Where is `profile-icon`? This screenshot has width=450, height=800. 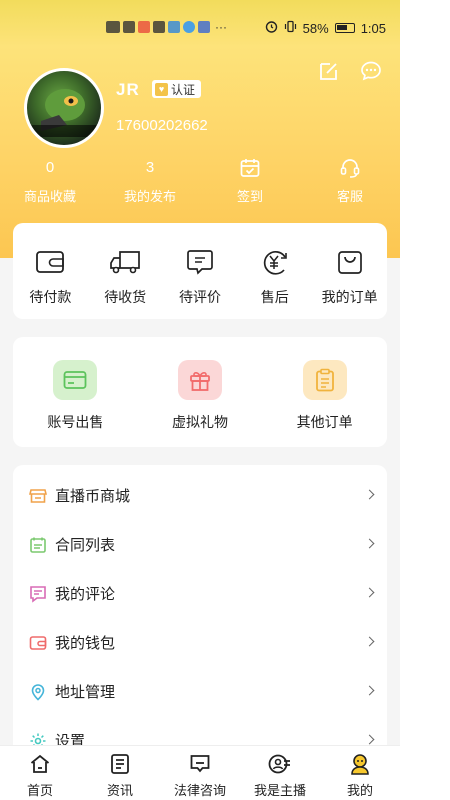
profile-icon is located at coordinates (360, 764).